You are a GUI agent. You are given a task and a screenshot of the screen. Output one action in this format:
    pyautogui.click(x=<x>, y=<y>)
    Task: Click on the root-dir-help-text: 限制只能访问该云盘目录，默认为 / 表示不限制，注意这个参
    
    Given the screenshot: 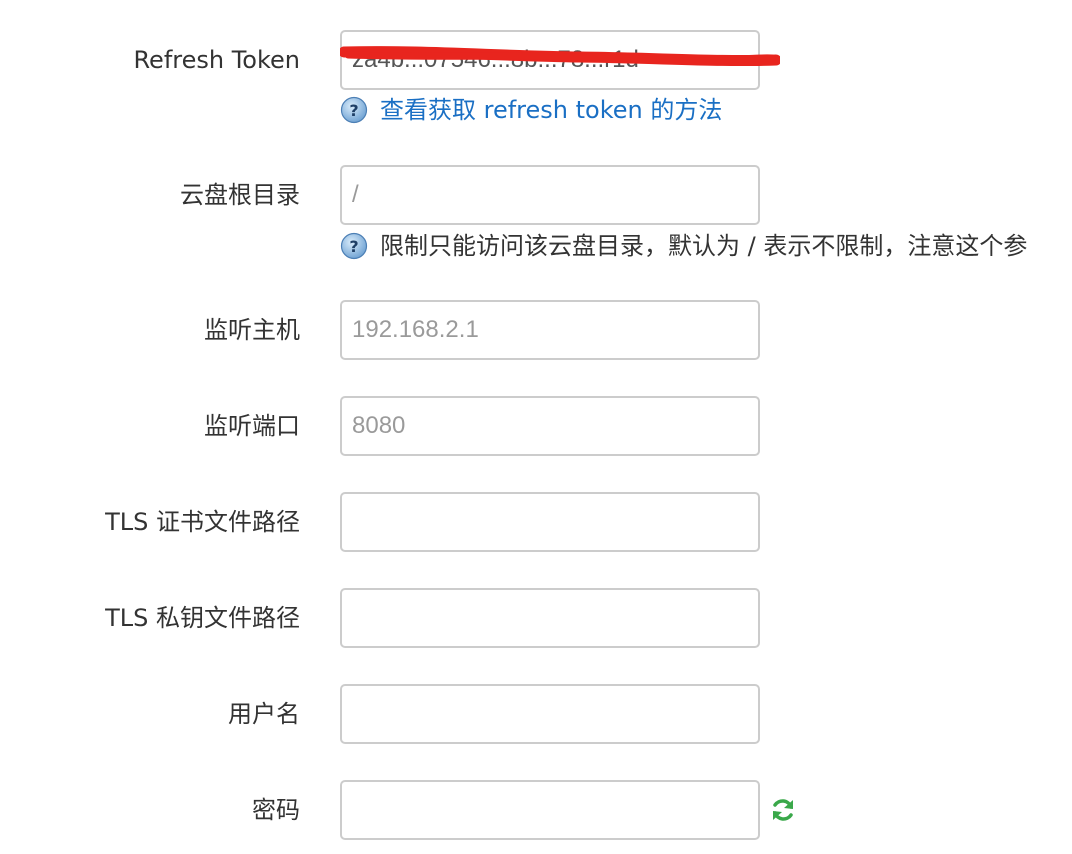 What is the action you would take?
    pyautogui.click(x=704, y=246)
    